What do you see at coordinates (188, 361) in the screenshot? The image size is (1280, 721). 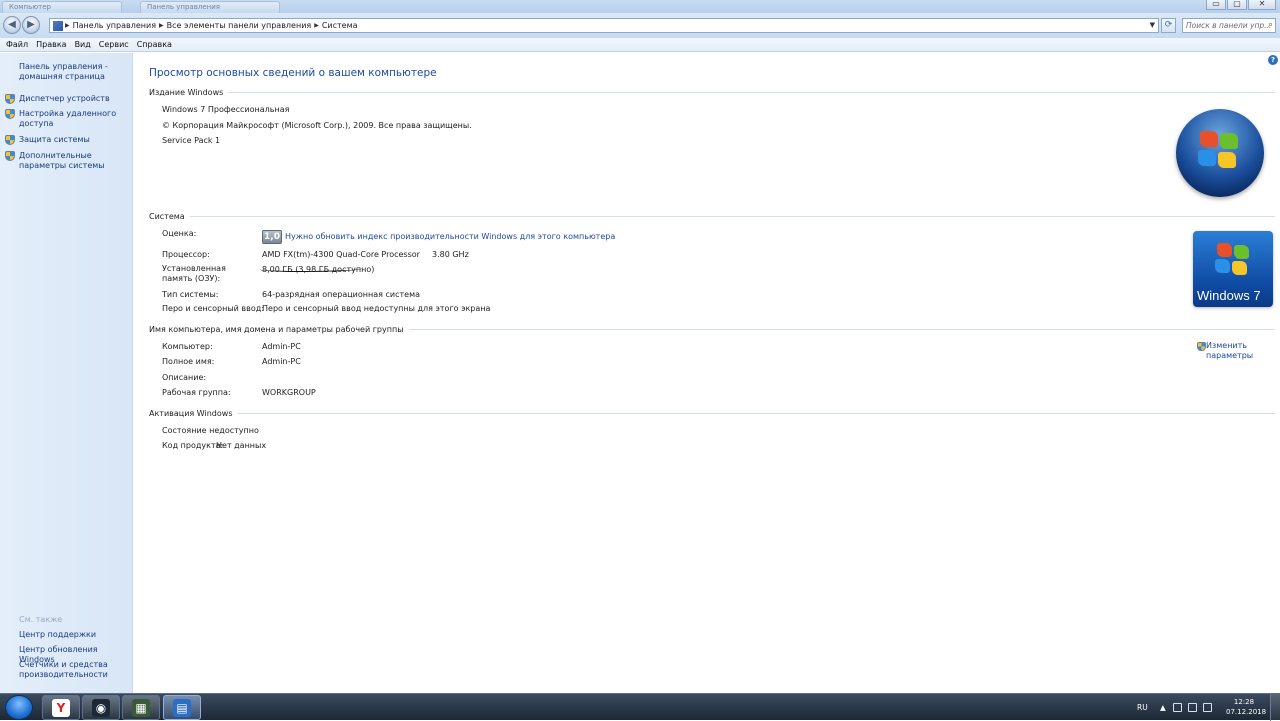 I see `fullname-label: Полное имя:` at bounding box center [188, 361].